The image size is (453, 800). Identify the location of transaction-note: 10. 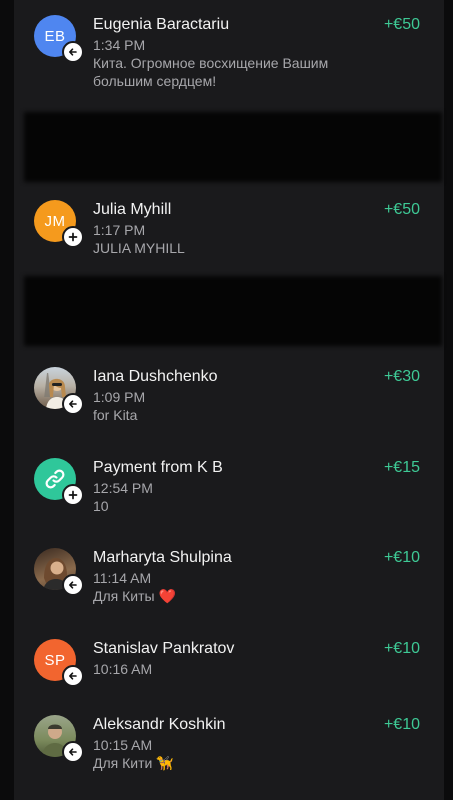
(101, 506).